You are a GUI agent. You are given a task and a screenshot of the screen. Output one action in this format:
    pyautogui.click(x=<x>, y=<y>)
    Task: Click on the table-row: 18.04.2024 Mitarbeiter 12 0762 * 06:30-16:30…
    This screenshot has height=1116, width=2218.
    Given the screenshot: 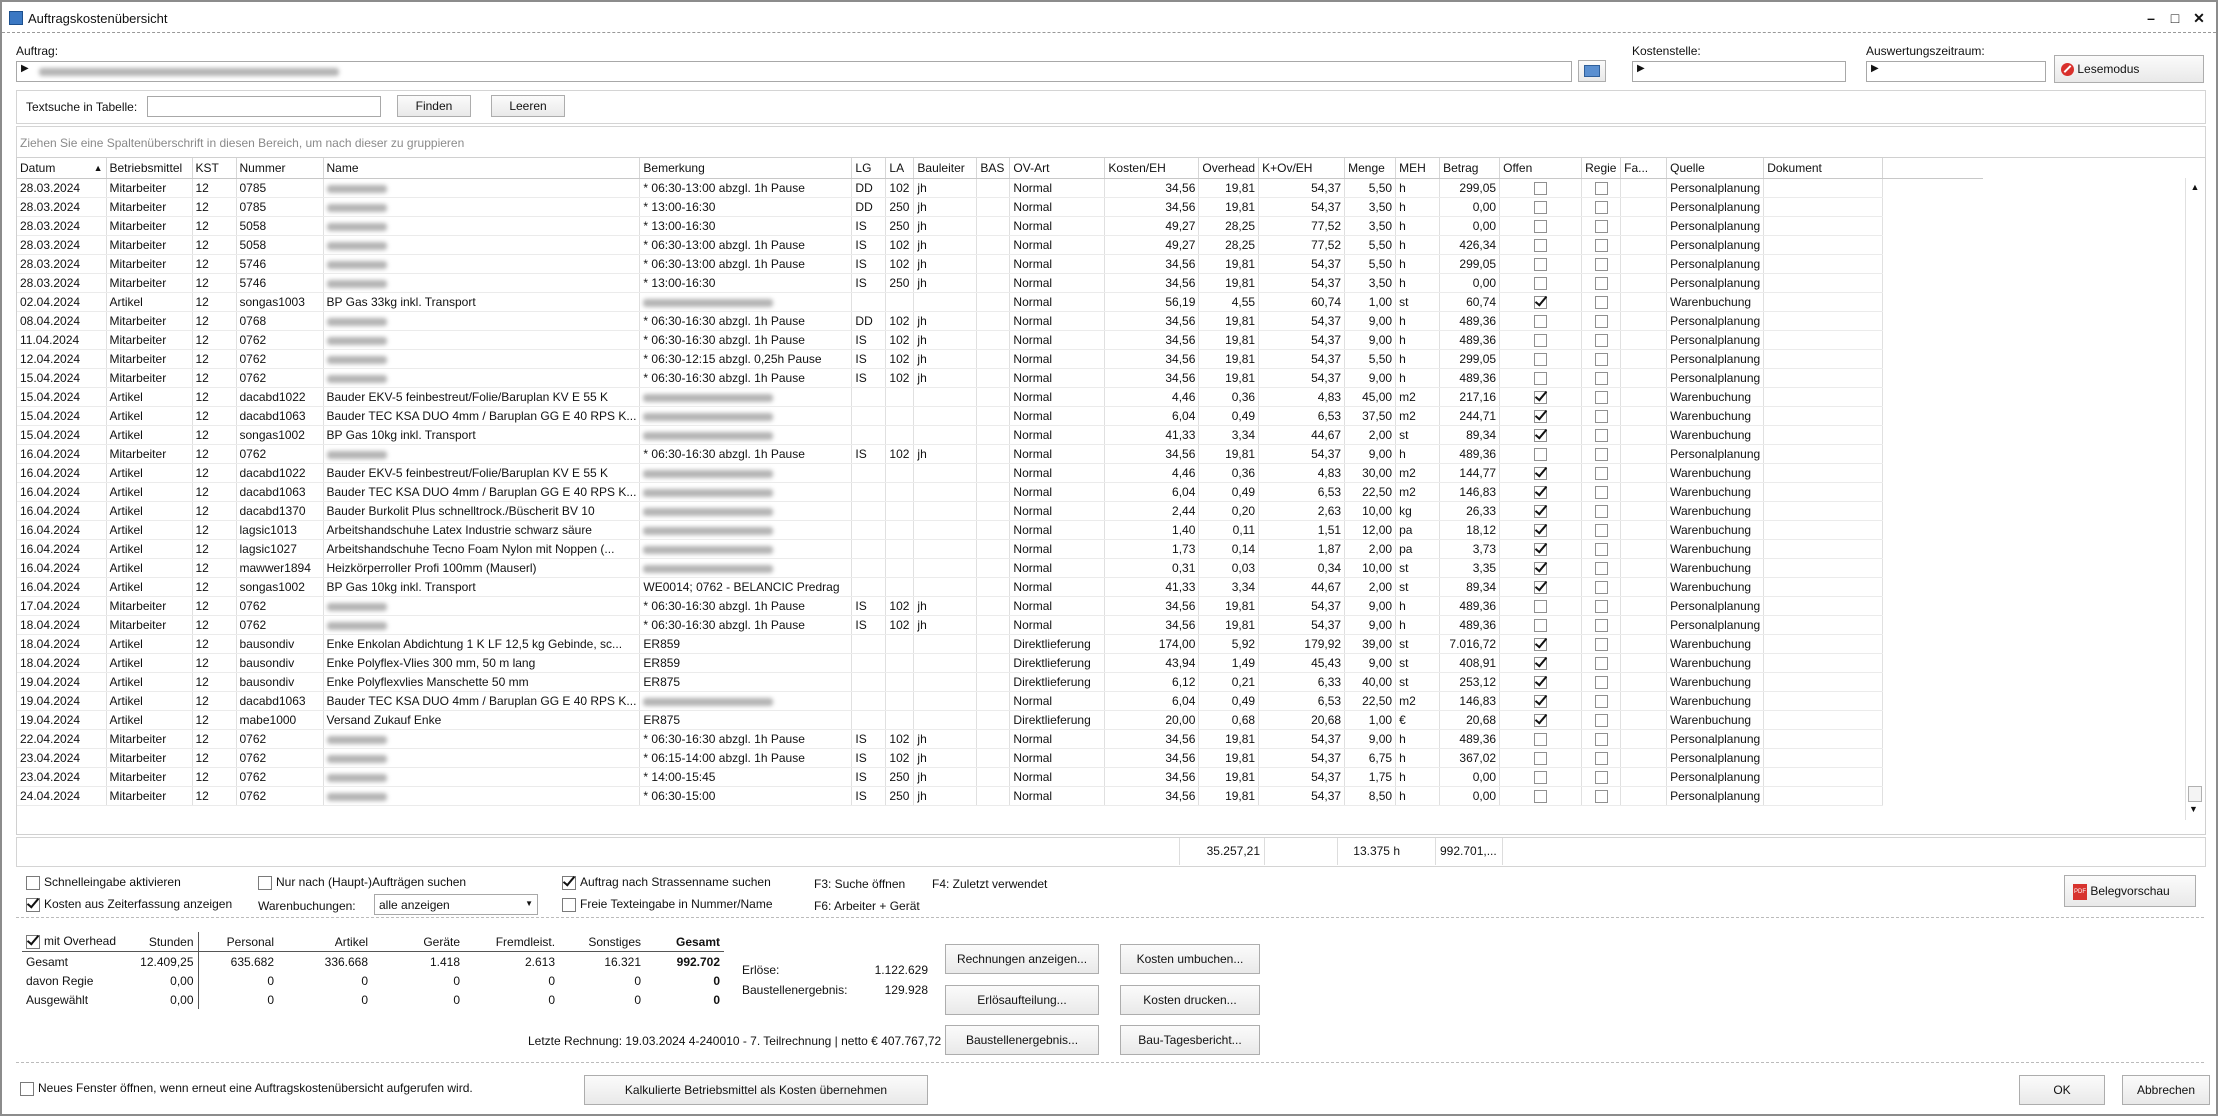 What is the action you would take?
    pyautogui.click(x=1000, y=625)
    